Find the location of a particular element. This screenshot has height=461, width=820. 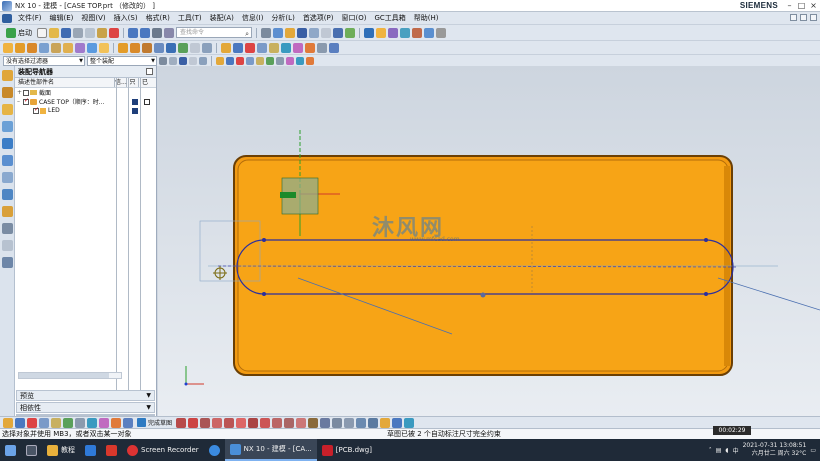

datum-csys-arrow is located at coordinates (288, 195).